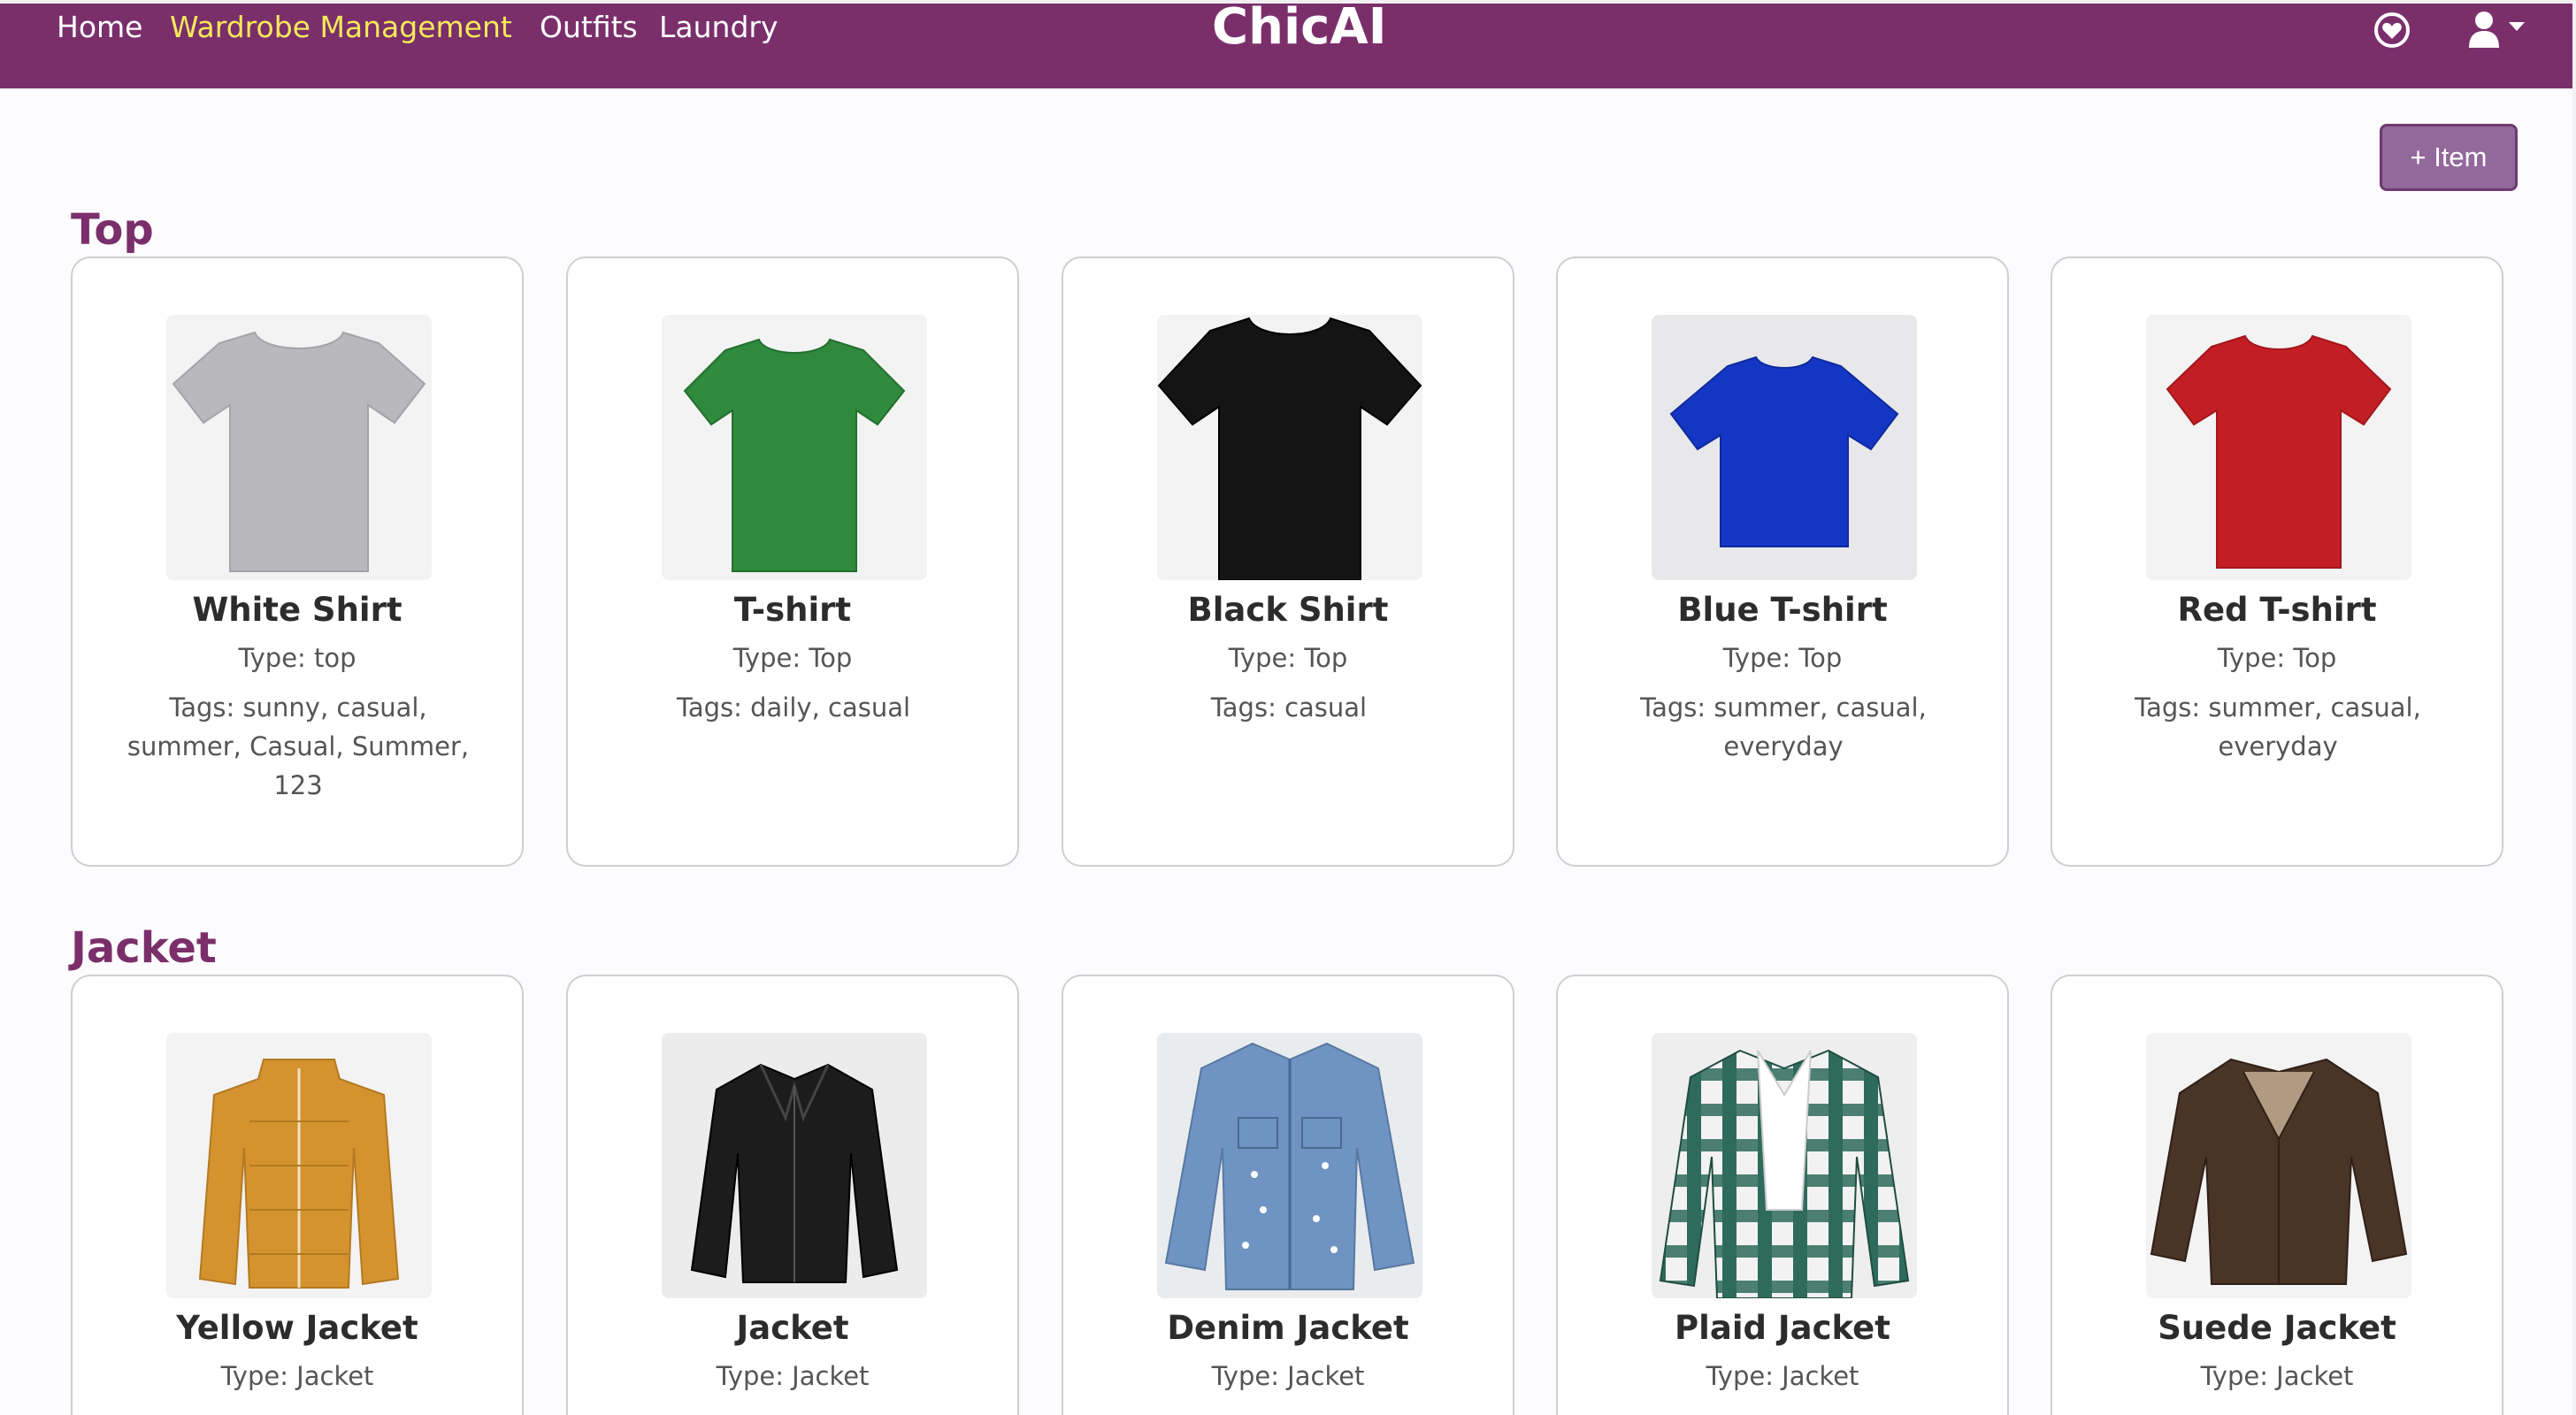 This screenshot has width=2576, height=1415. I want to click on brand-logo: ChicAI, so click(1299, 29).